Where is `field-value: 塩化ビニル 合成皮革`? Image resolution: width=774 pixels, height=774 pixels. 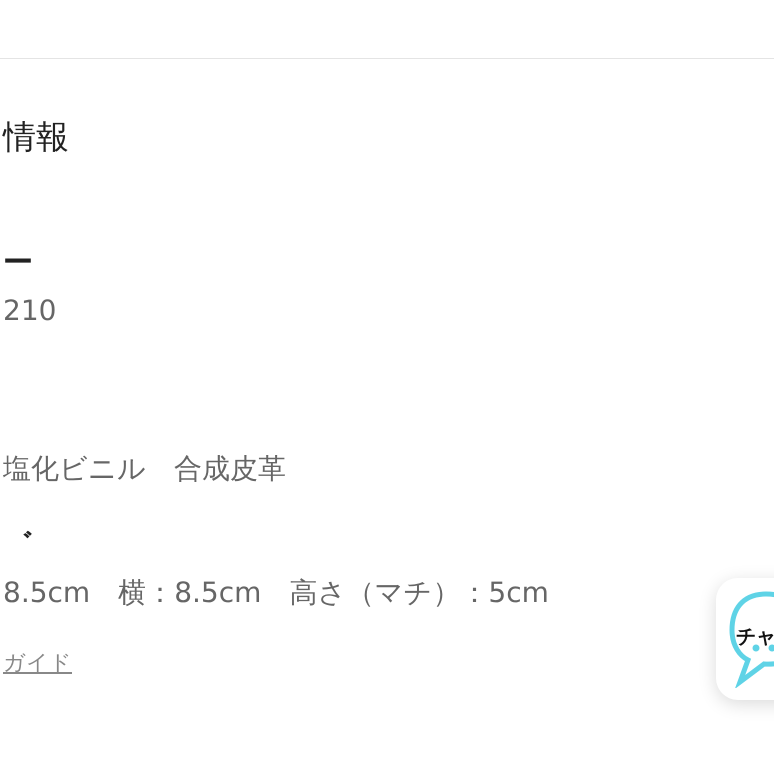
field-value: 塩化ビニル 合成皮革 is located at coordinates (144, 469).